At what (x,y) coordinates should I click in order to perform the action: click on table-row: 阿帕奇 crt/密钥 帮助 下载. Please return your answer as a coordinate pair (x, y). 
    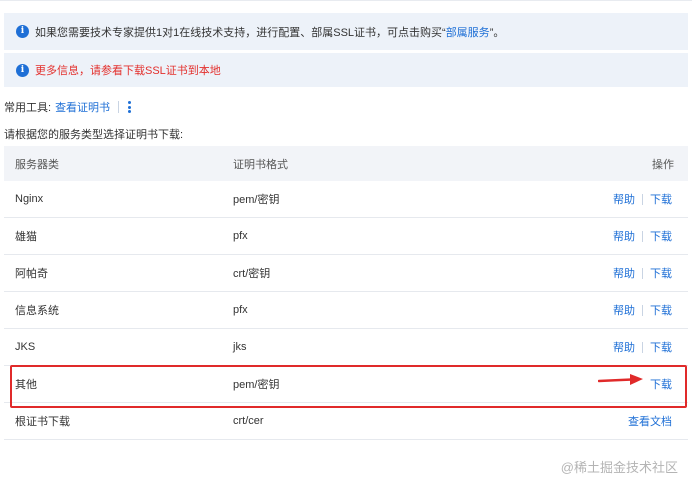
    Looking at the image, I should click on (346, 273).